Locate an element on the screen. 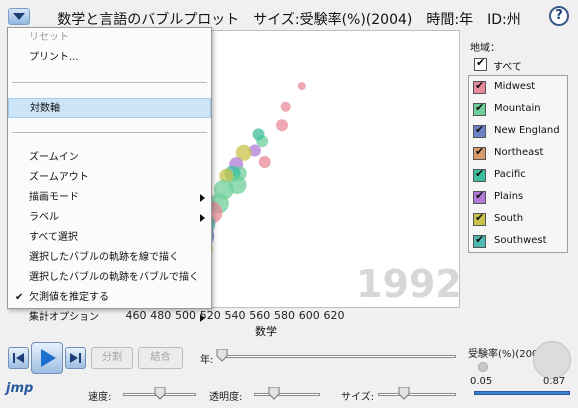 This screenshot has width=578, height=408. split-button: 分割 is located at coordinates (112, 358).